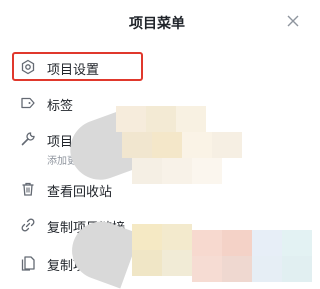 This screenshot has height=289, width=320. What do you see at coordinates (77, 66) in the screenshot?
I see `highlight-box` at bounding box center [77, 66].